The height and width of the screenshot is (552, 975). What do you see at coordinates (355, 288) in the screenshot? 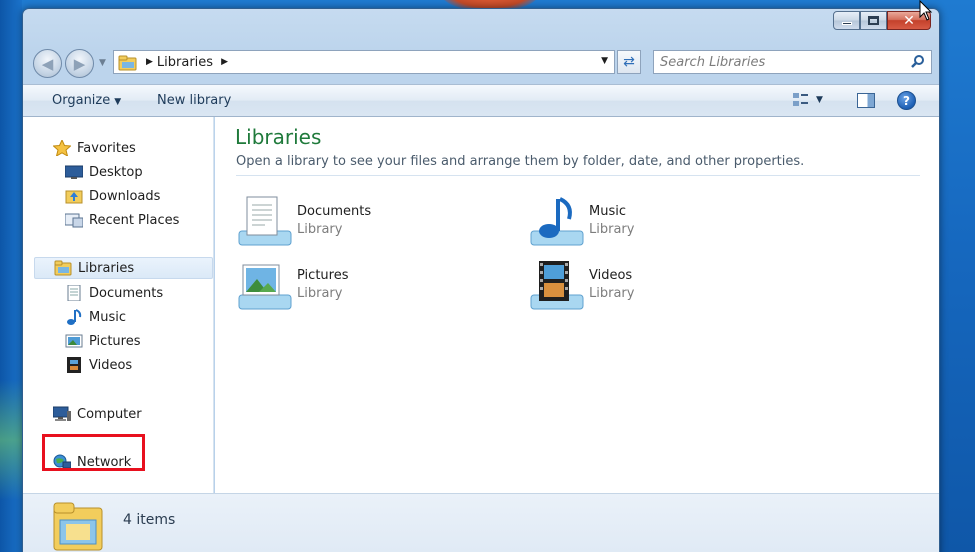
I see `library-tile-pictures: Pictures Library` at bounding box center [355, 288].